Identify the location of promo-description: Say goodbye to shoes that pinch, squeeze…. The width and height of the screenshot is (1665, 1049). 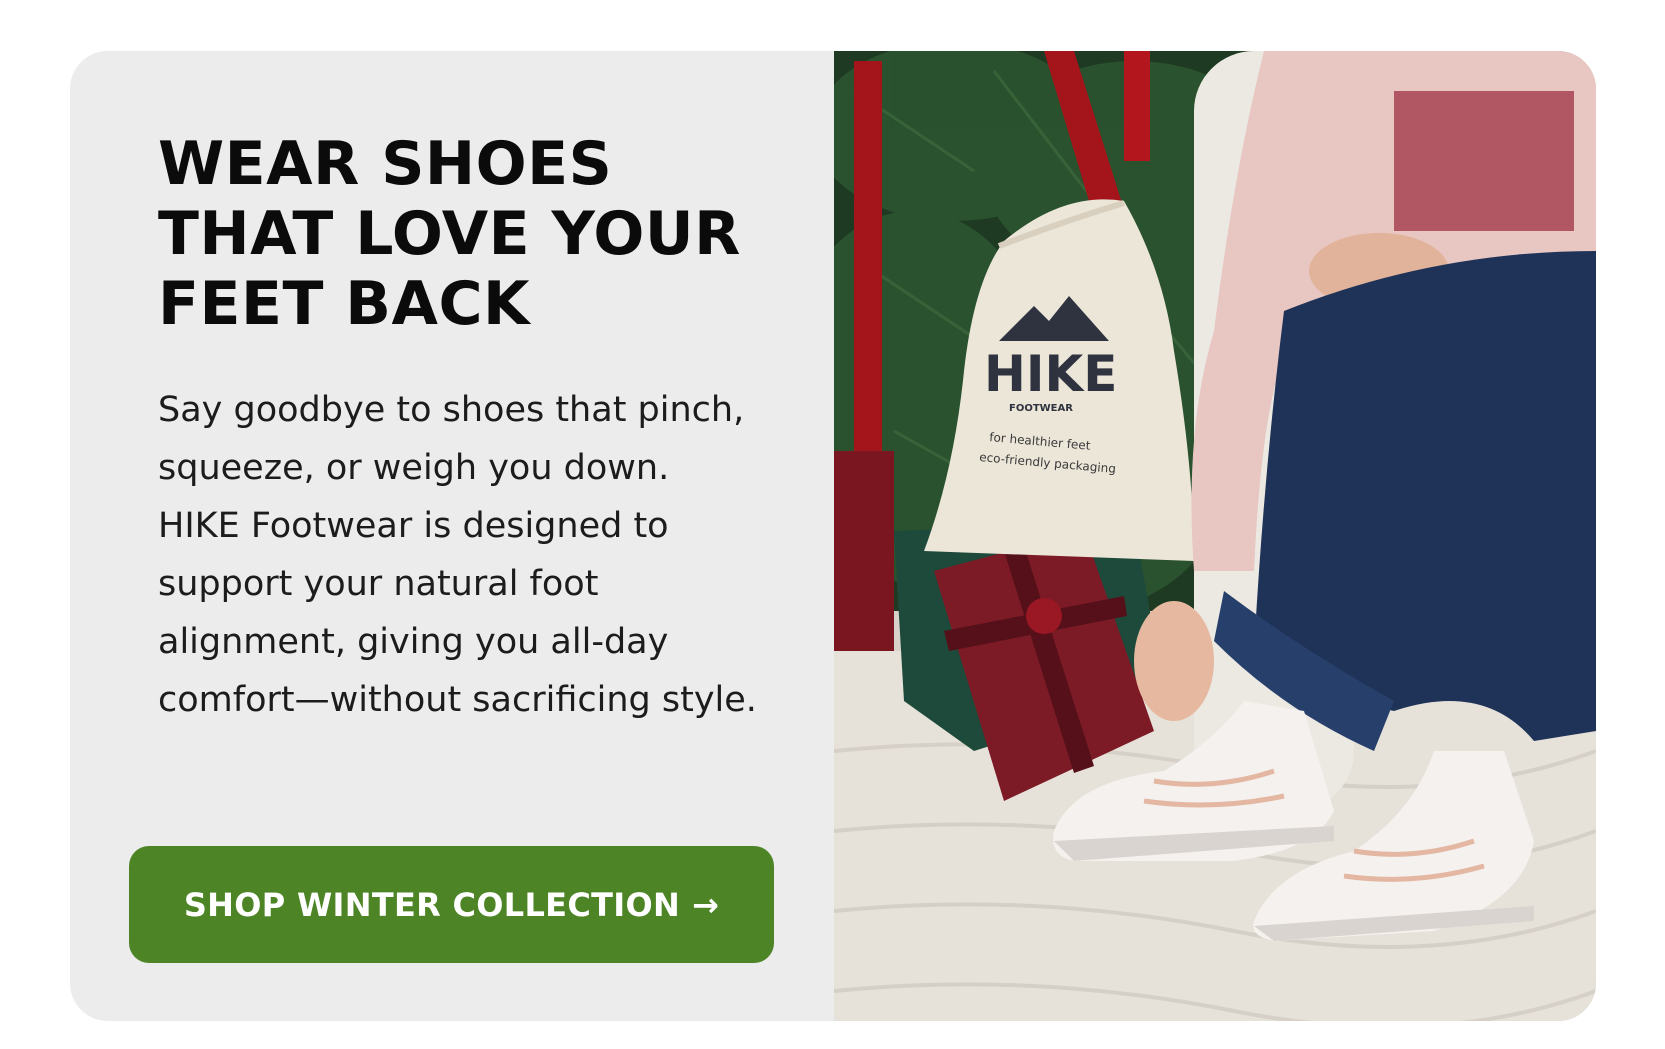
(457, 555).